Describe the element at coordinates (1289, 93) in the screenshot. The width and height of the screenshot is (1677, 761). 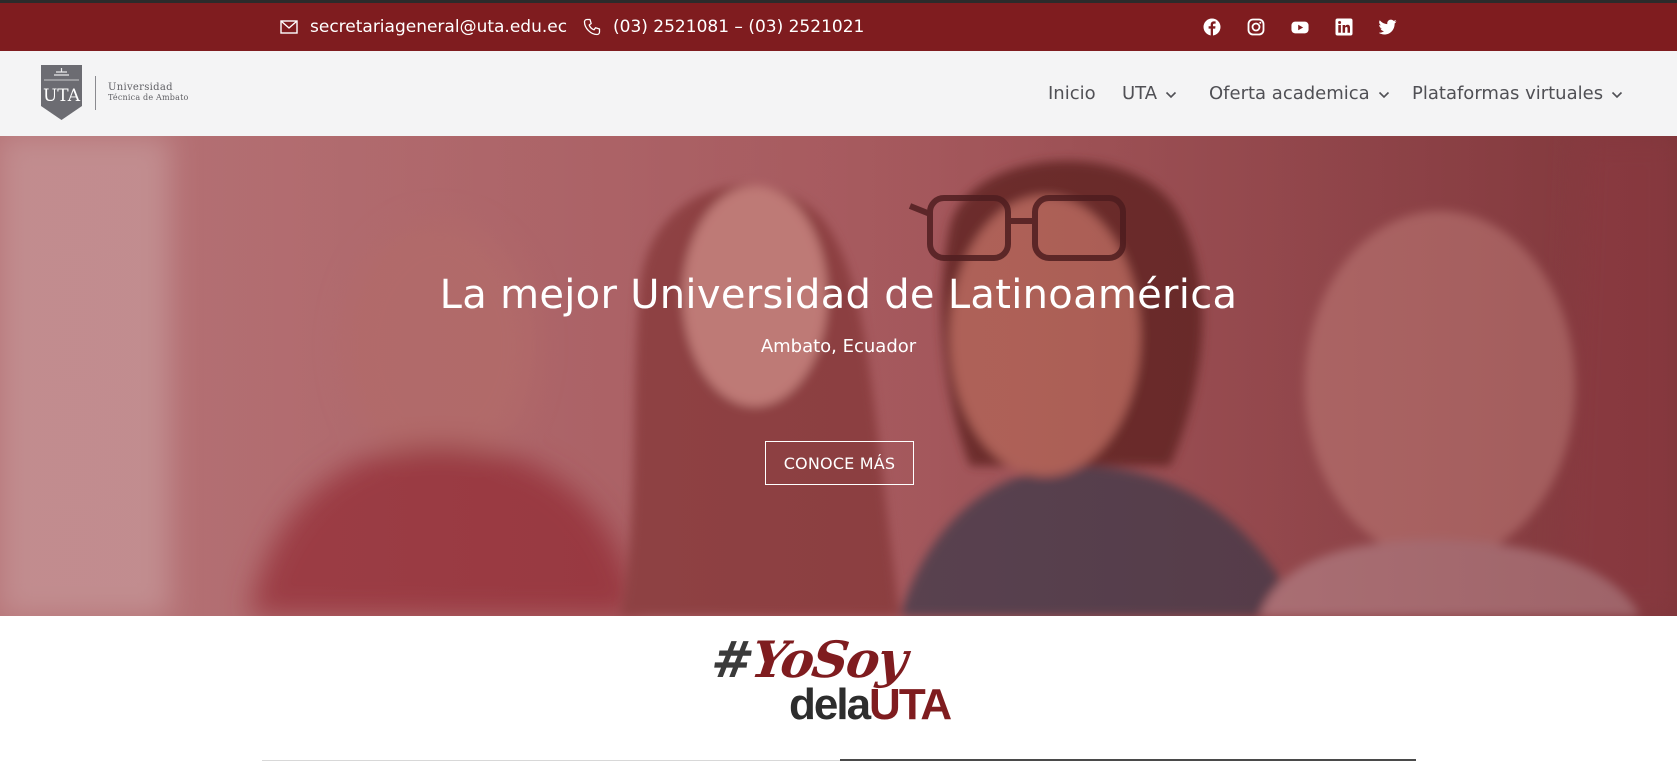
I see `nav-label: Oferta academica` at that location.